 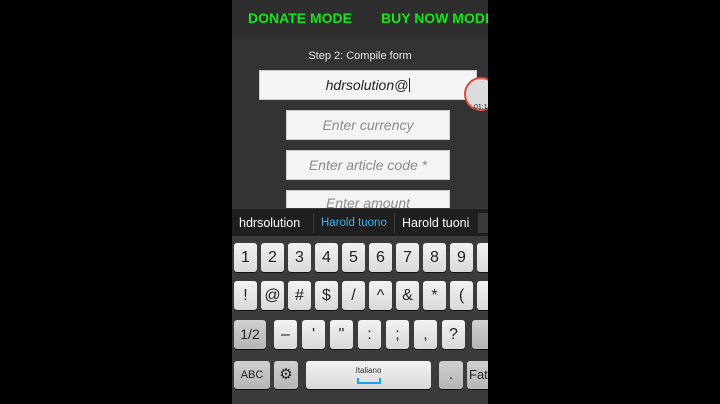 What do you see at coordinates (245, 257) in the screenshot?
I see `key-1: 1` at bounding box center [245, 257].